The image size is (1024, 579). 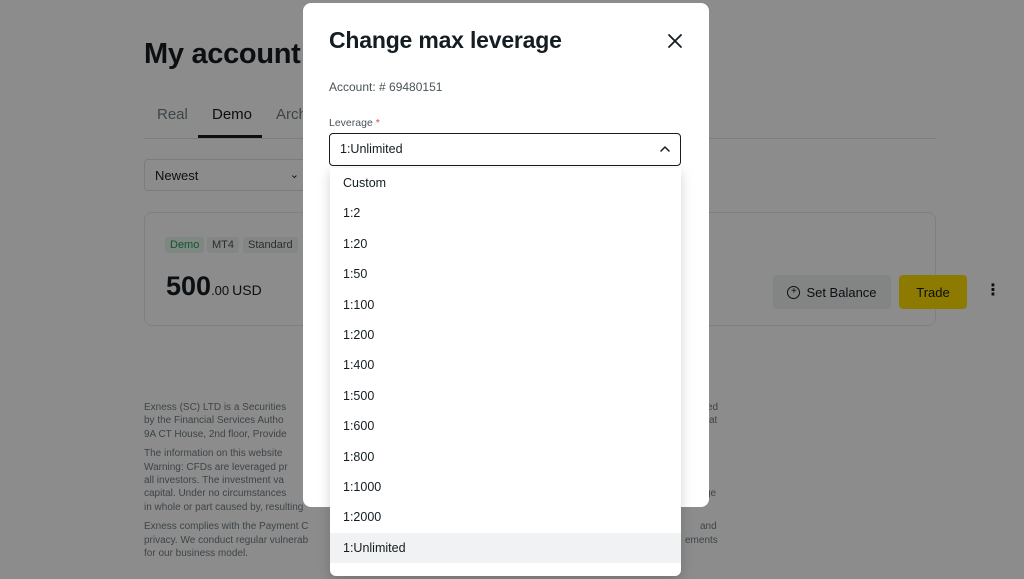 I want to click on leverage-option-1-200: 1:200, so click(x=505, y=335).